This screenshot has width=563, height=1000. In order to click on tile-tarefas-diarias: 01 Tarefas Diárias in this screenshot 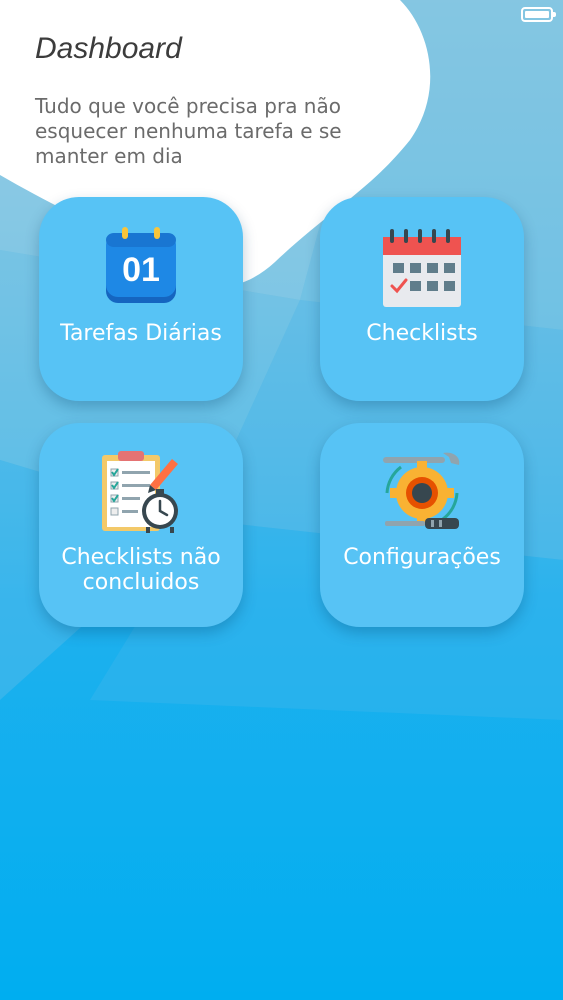, I will do `click(141, 299)`.